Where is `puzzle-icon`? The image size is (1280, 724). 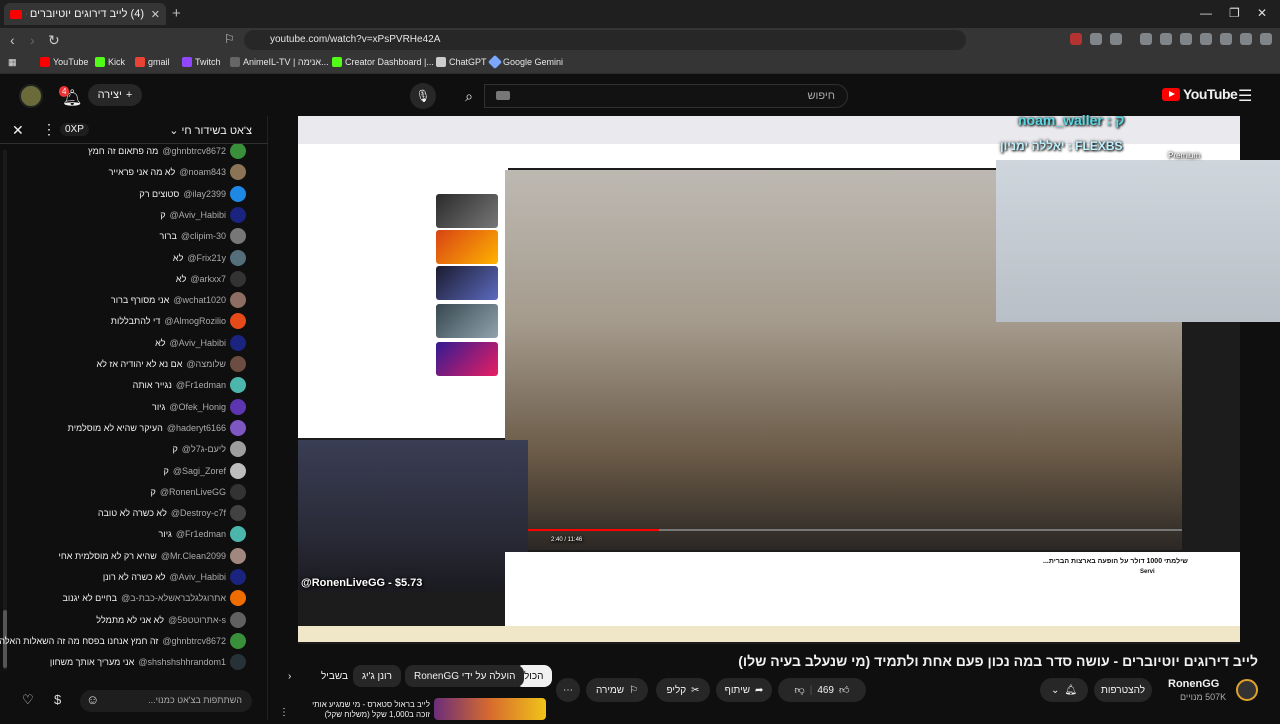
puzzle-icon is located at coordinates (1096, 39).